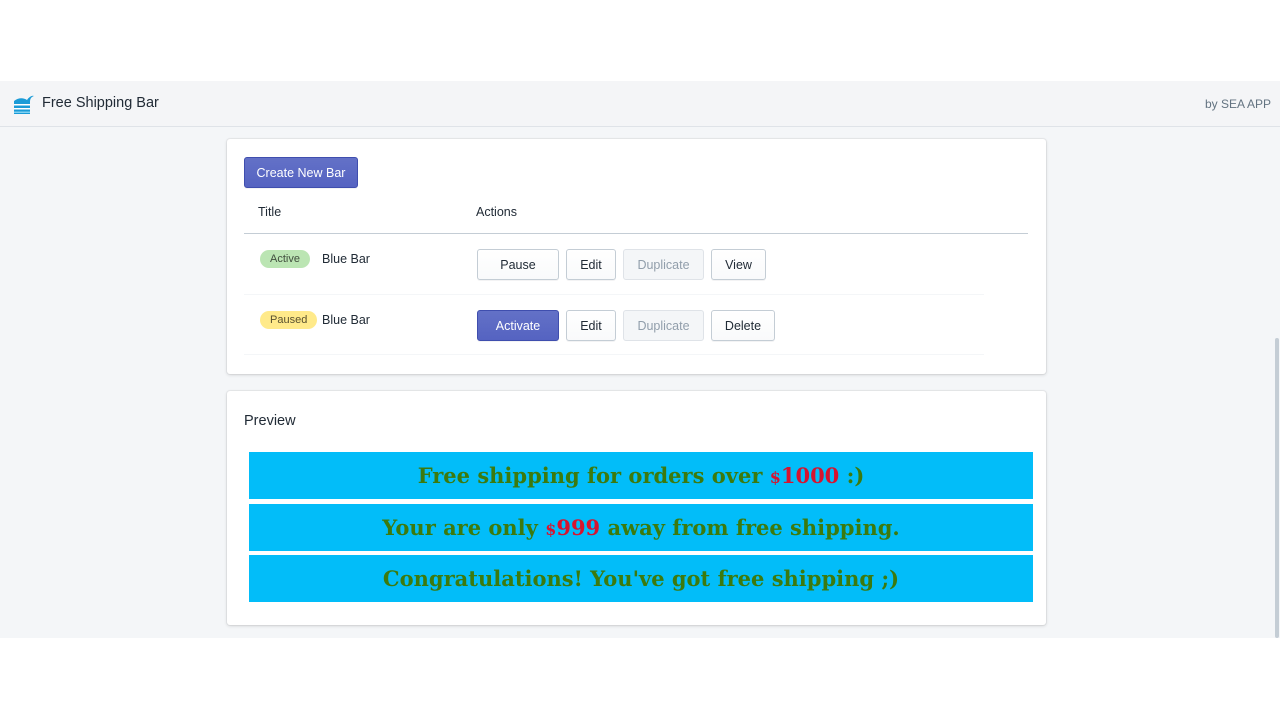  What do you see at coordinates (743, 325) in the screenshot?
I see `delete-button: Delete` at bounding box center [743, 325].